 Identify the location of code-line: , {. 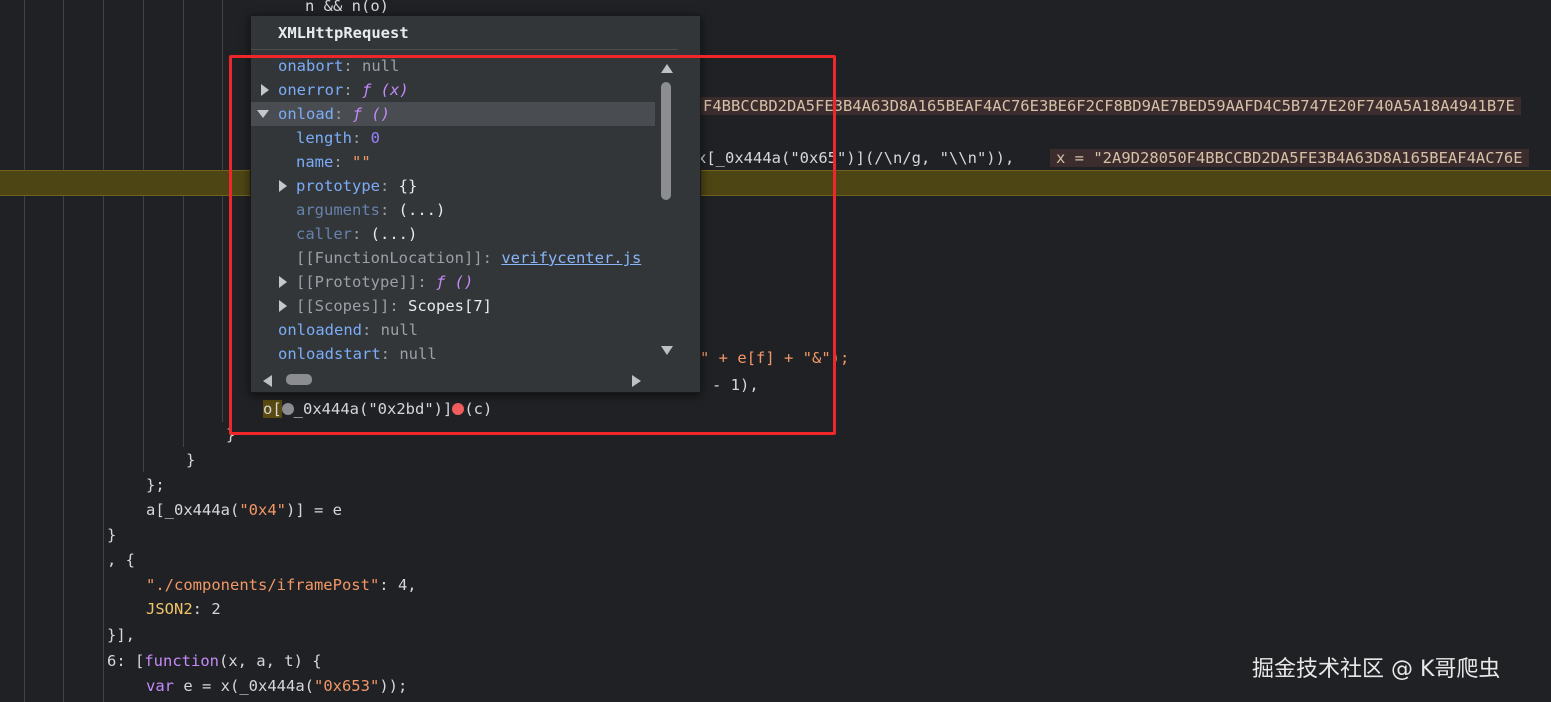
(121, 560).